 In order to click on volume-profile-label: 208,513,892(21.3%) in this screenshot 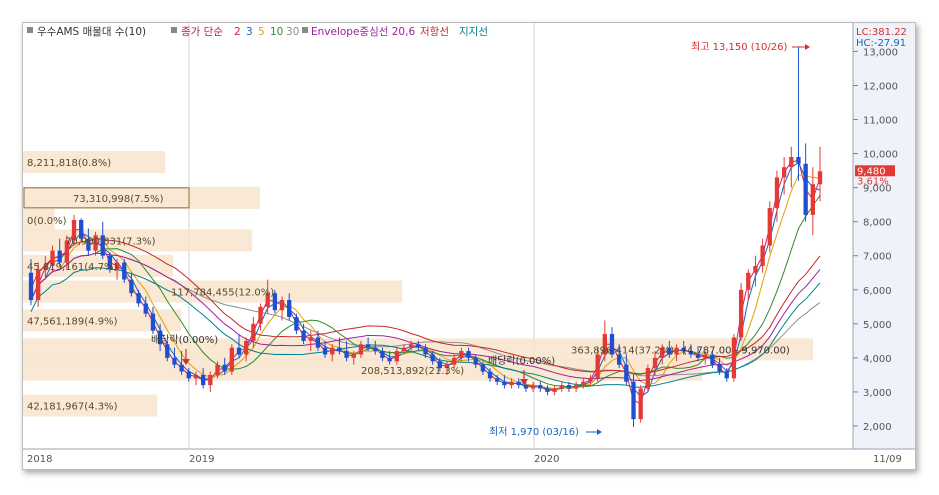, I will do `click(412, 371)`.